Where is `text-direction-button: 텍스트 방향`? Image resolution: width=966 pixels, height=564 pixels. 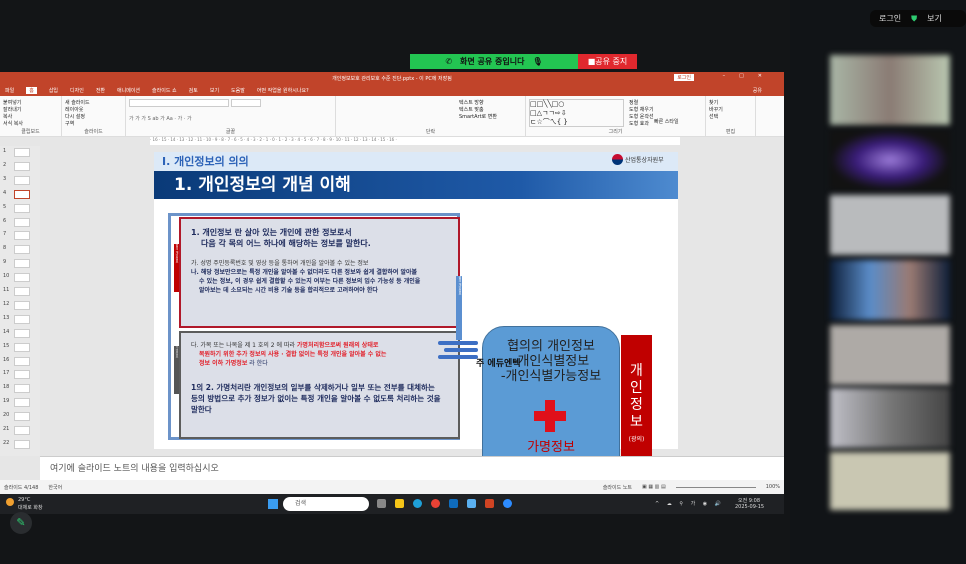
text-direction-button: 텍스트 방향 is located at coordinates (430, 102).